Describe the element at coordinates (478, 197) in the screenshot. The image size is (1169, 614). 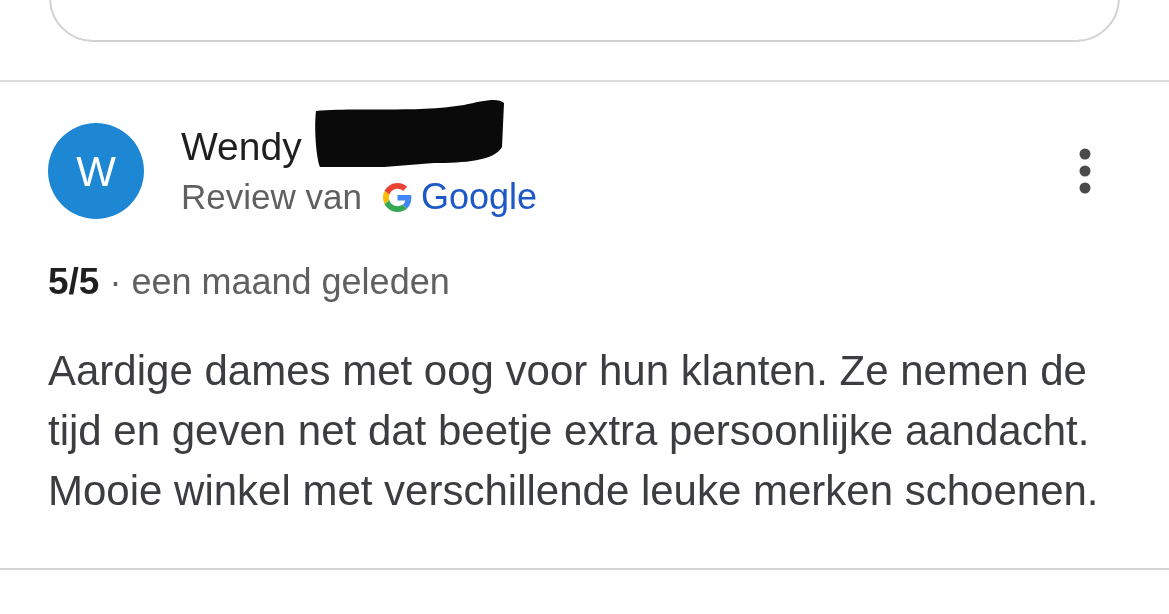
I see `source-link: Google` at that location.